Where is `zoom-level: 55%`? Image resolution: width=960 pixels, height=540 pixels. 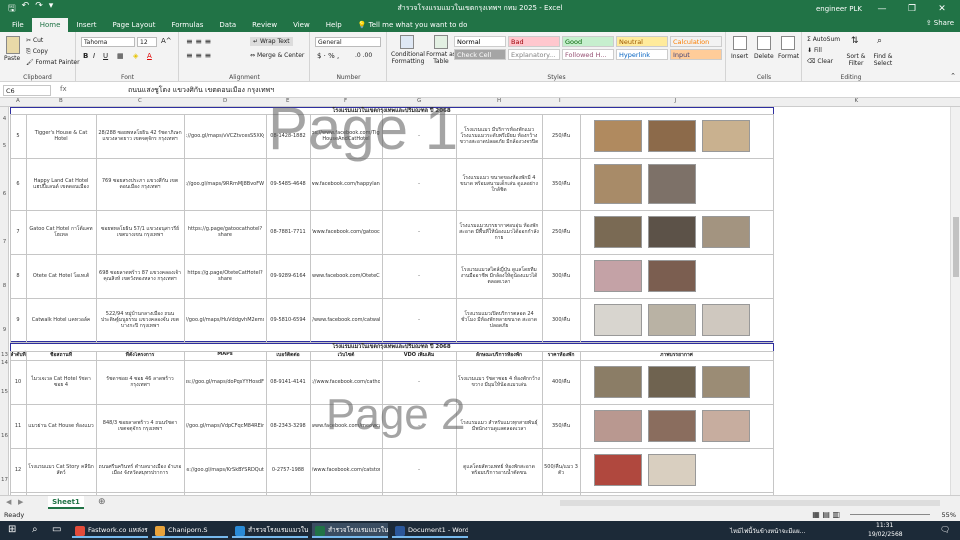 zoom-level: 55% is located at coordinates (949, 515).